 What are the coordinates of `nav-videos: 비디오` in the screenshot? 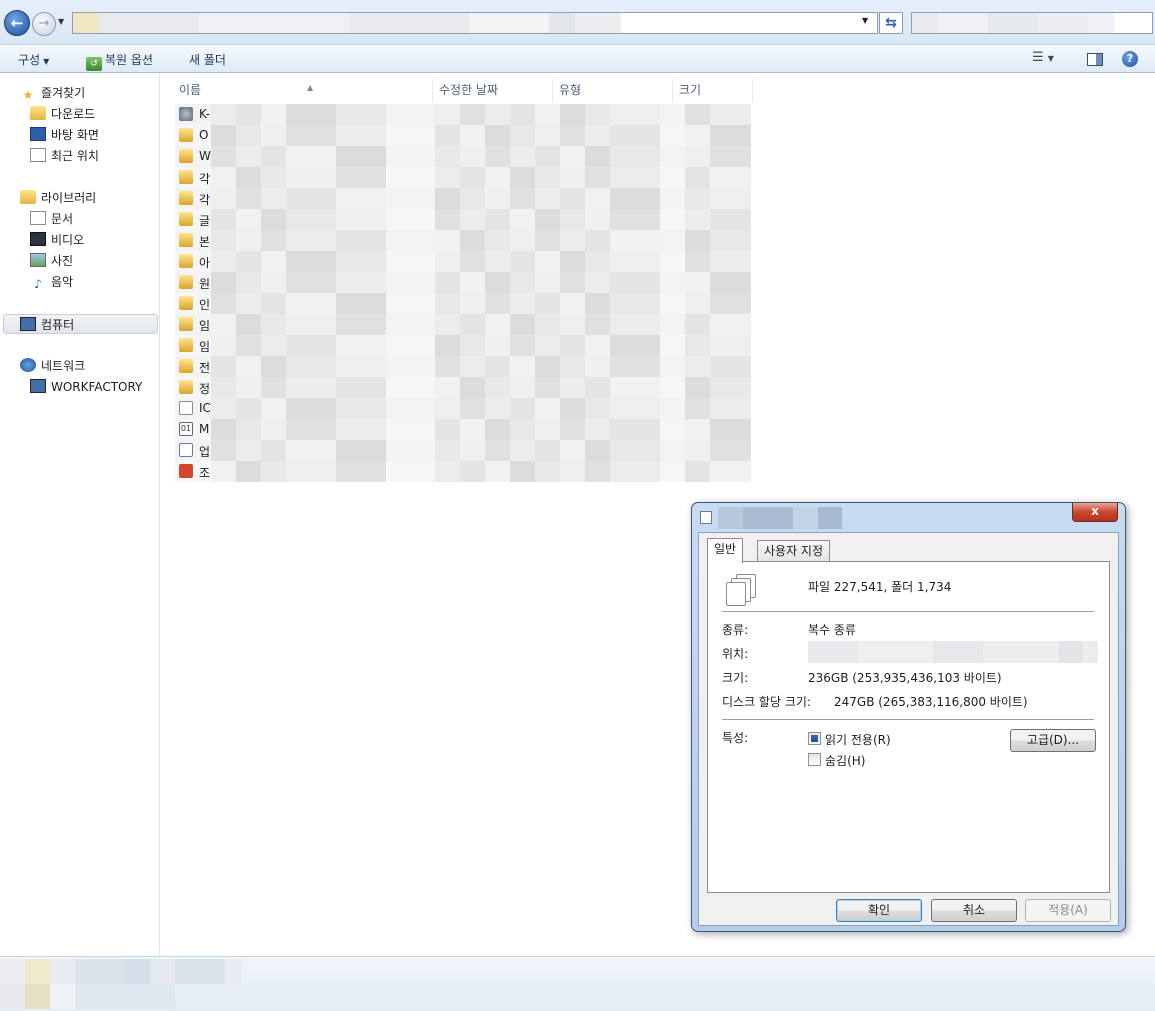 It's located at (57, 240).